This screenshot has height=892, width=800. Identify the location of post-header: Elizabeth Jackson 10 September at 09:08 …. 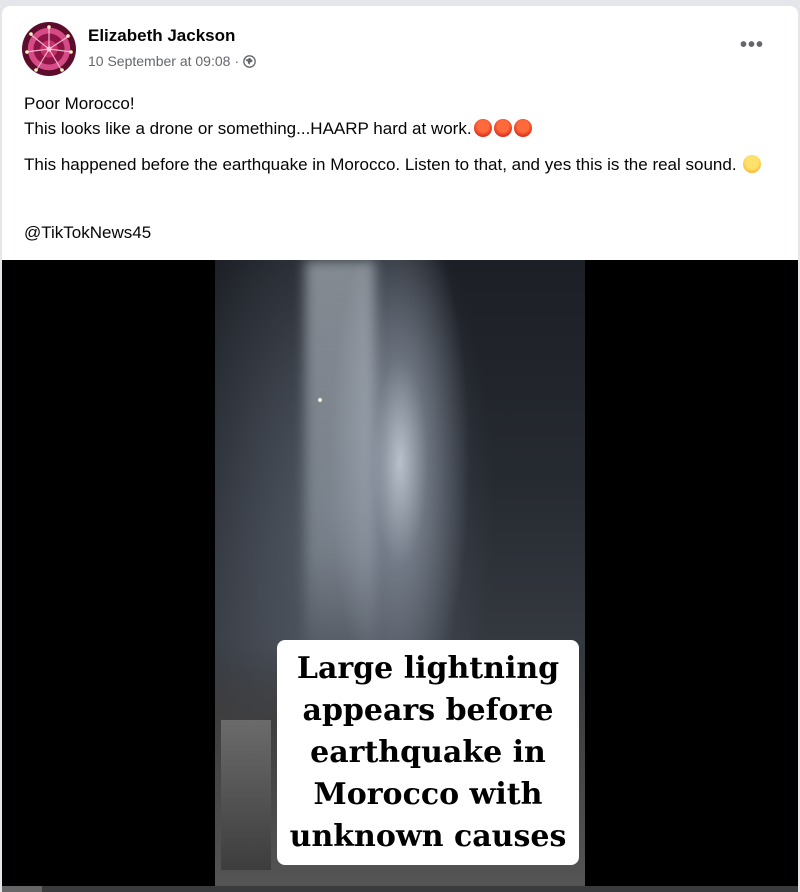
(402, 50).